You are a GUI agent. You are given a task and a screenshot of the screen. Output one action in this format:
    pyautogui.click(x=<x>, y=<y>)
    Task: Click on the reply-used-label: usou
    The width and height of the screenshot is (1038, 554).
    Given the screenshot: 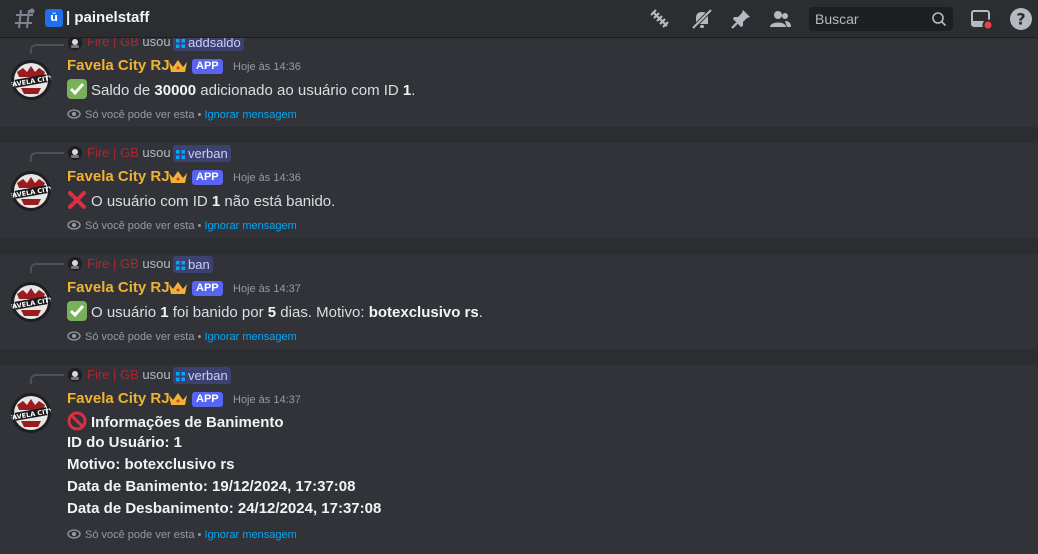 What is the action you would take?
    pyautogui.click(x=156, y=263)
    